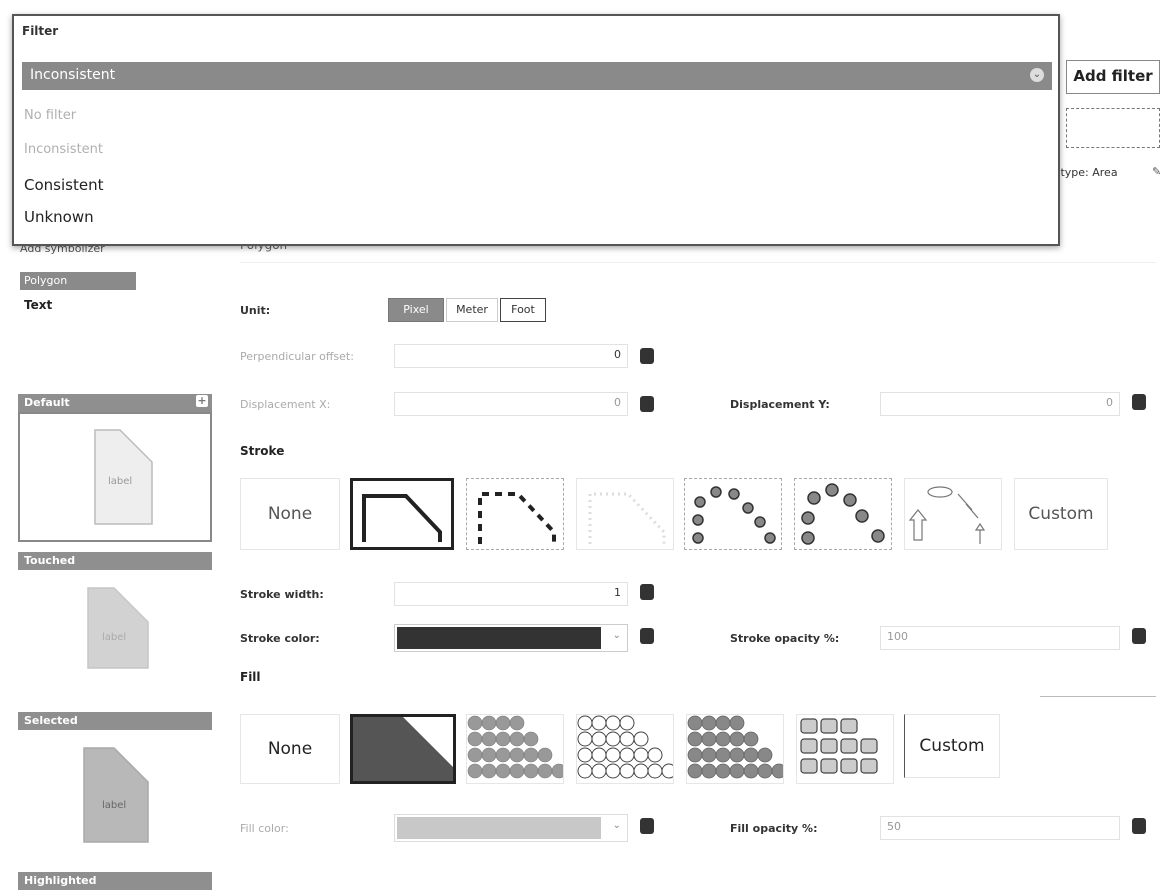  What do you see at coordinates (1113, 77) in the screenshot?
I see `add-filter-button: Add filter` at bounding box center [1113, 77].